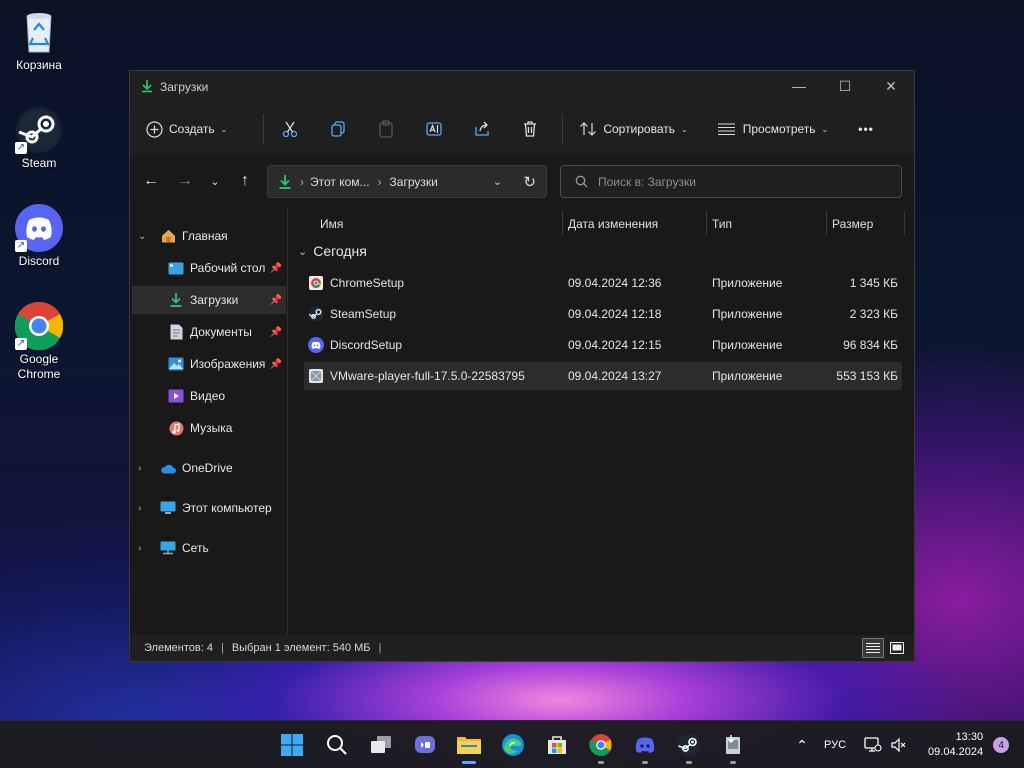 This screenshot has height=768, width=1024. Describe the element at coordinates (482, 129) in the screenshot. I see `share-button` at that location.